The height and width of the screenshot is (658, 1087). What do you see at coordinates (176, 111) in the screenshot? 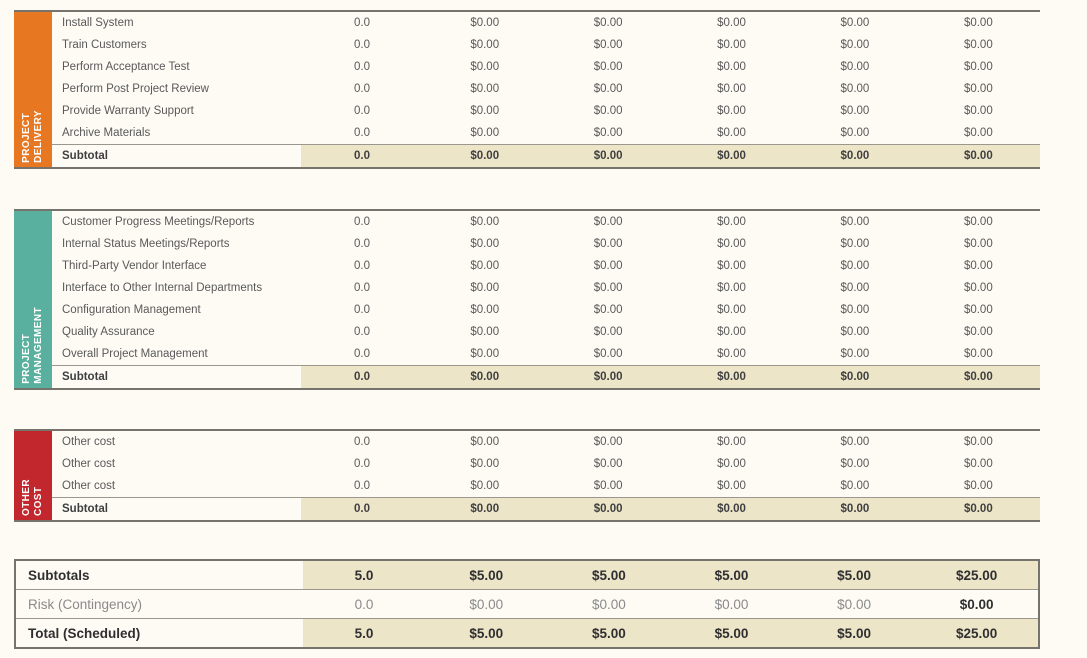
I see `task-label: Provide Warranty Support` at bounding box center [176, 111].